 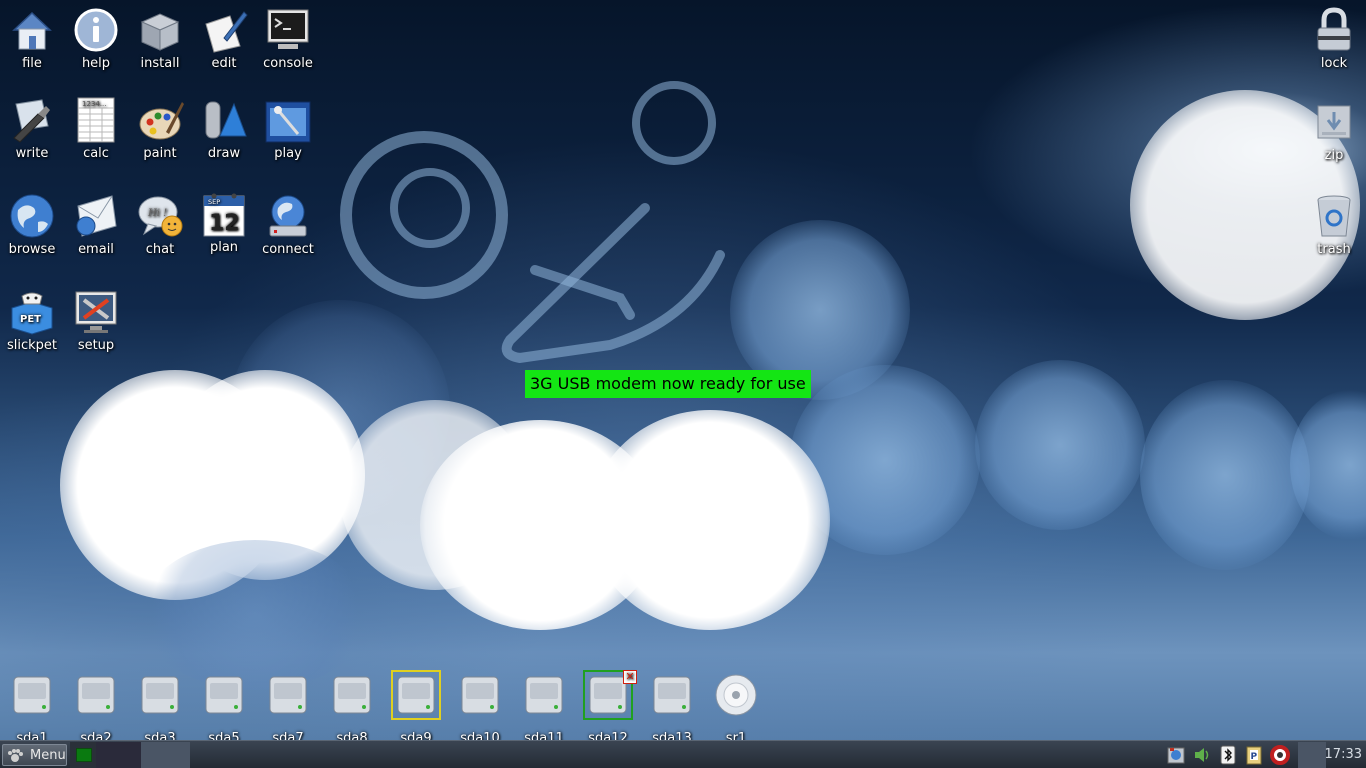 What do you see at coordinates (1280, 755) in the screenshot?
I see `lifebuoy-icon` at bounding box center [1280, 755].